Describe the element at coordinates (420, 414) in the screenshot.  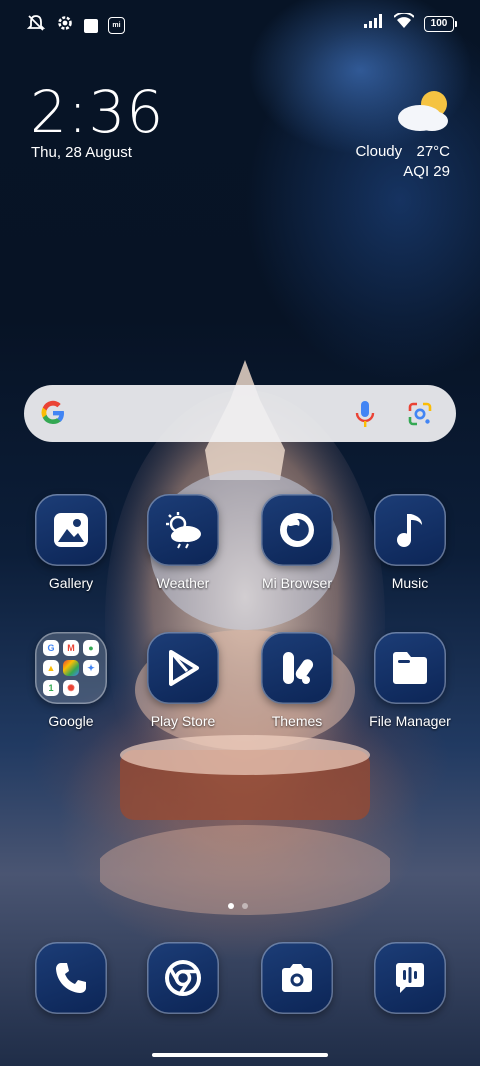
I see `google-lens-icon` at that location.